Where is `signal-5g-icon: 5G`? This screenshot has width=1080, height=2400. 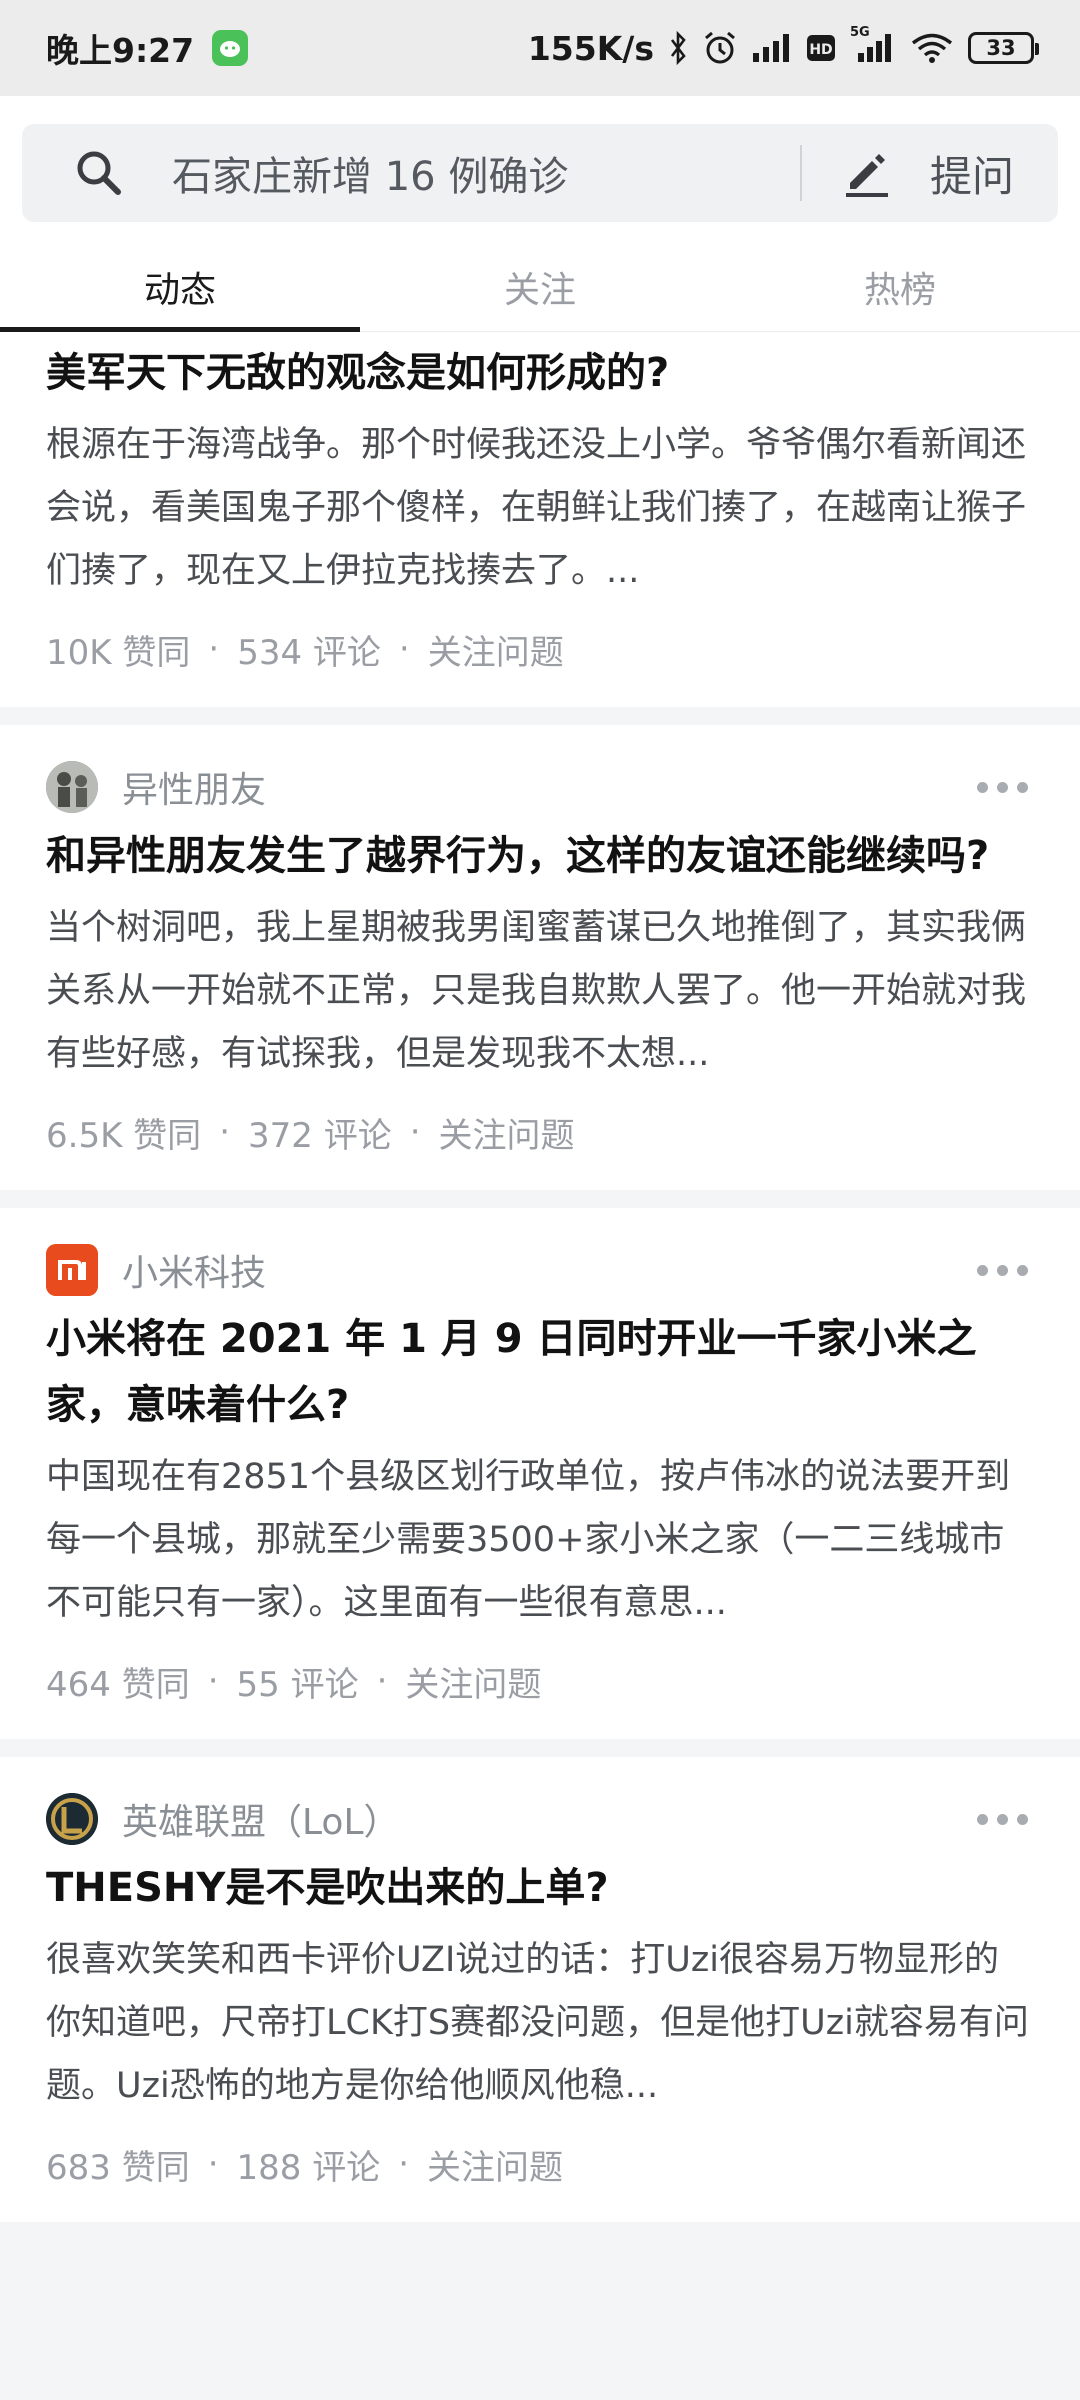
signal-5g-icon: 5G is located at coordinates (873, 44).